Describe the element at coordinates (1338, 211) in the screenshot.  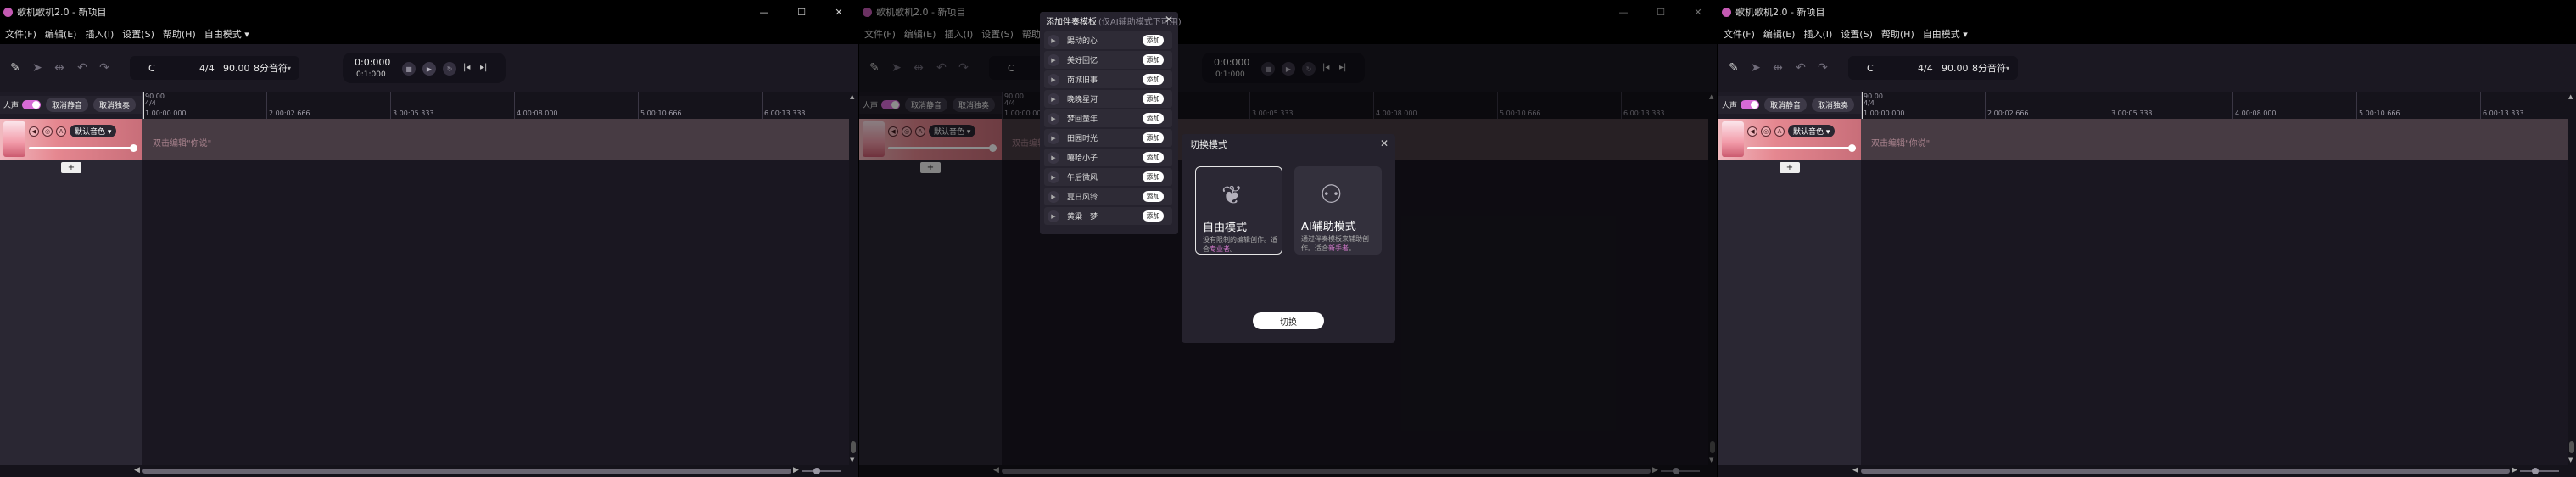
I see `ai-mode-card: ⚇ AI辅助模式 通过伴奏模板来辅助创作。适合新手者。` at that location.